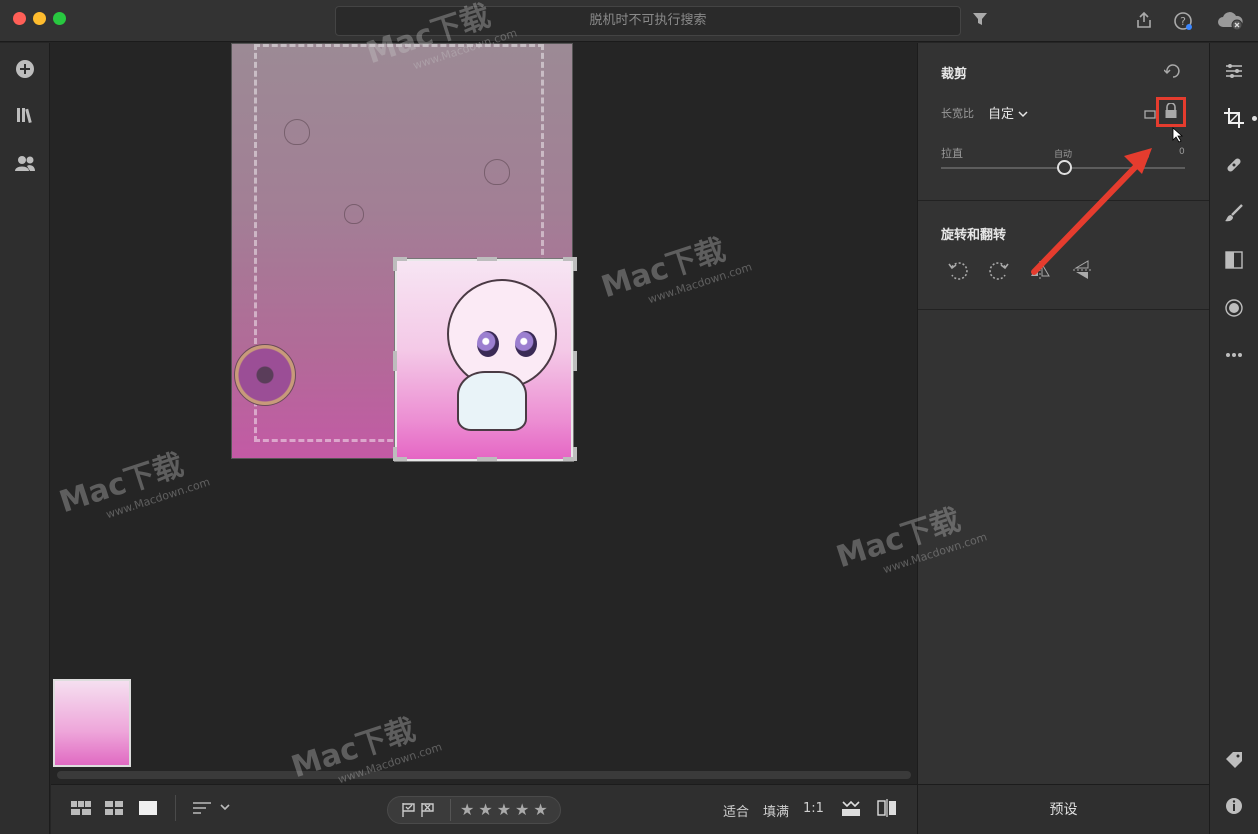  Describe the element at coordinates (213, 810) in the screenshot. I see `sort-icon` at that location.